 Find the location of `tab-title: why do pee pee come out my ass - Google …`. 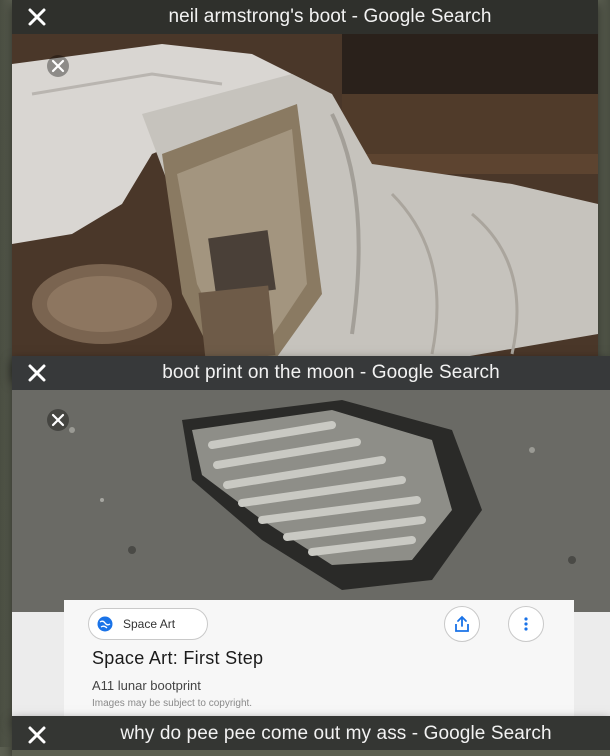

tab-title: why do pee pee come out my ass - Google … is located at coordinates (336, 733).